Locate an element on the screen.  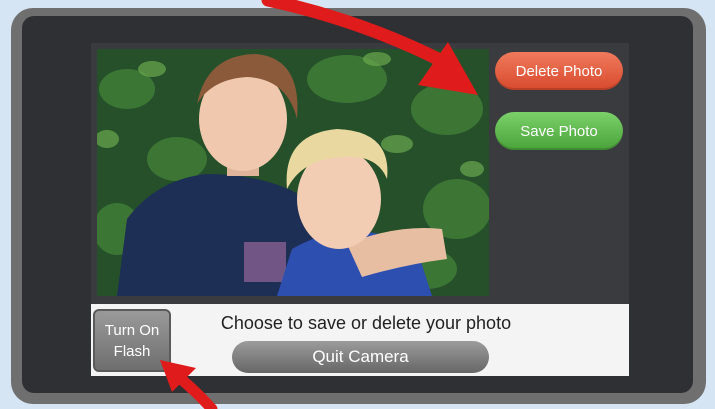
quit-camera-label: Quit Camera is located at coordinates (360, 356).